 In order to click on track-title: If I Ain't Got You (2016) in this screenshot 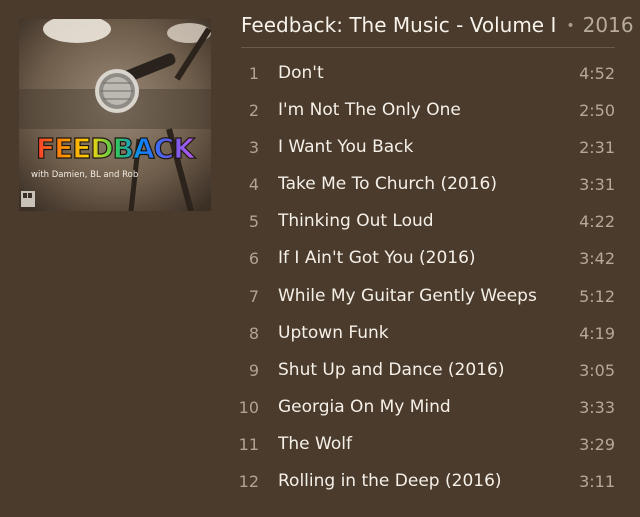, I will do `click(377, 258)`.